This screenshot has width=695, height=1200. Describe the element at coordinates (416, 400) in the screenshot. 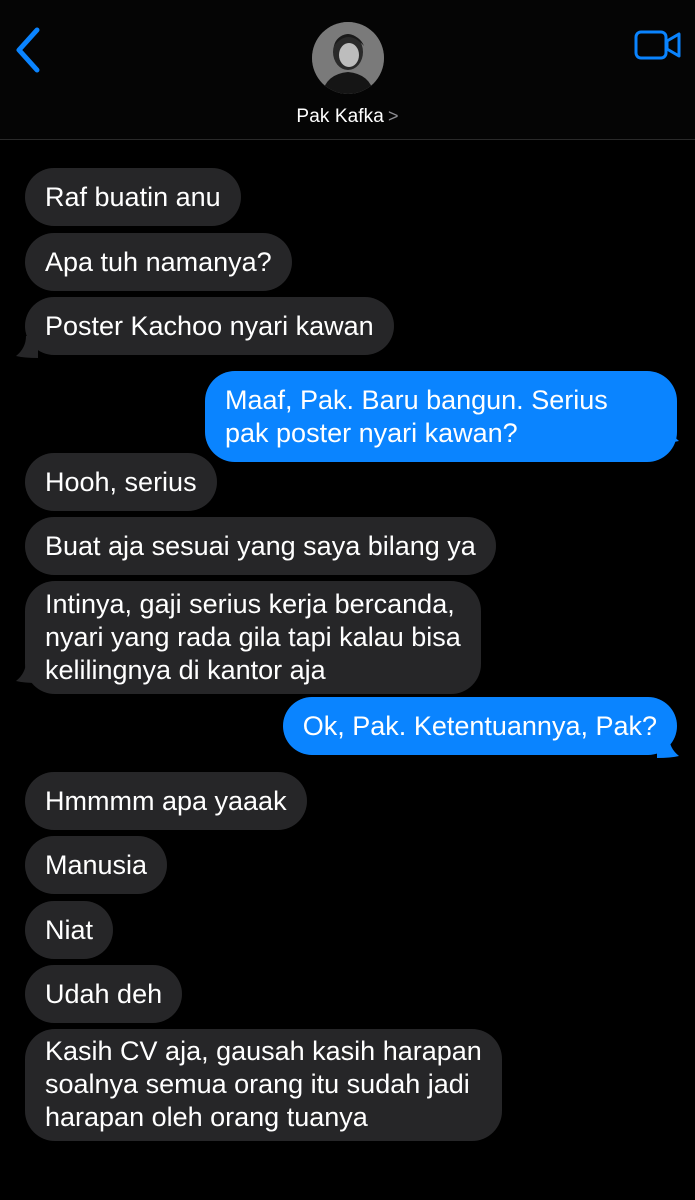

I see `message-text-line: Maaf, Pak. Baru bangun. Serius` at that location.